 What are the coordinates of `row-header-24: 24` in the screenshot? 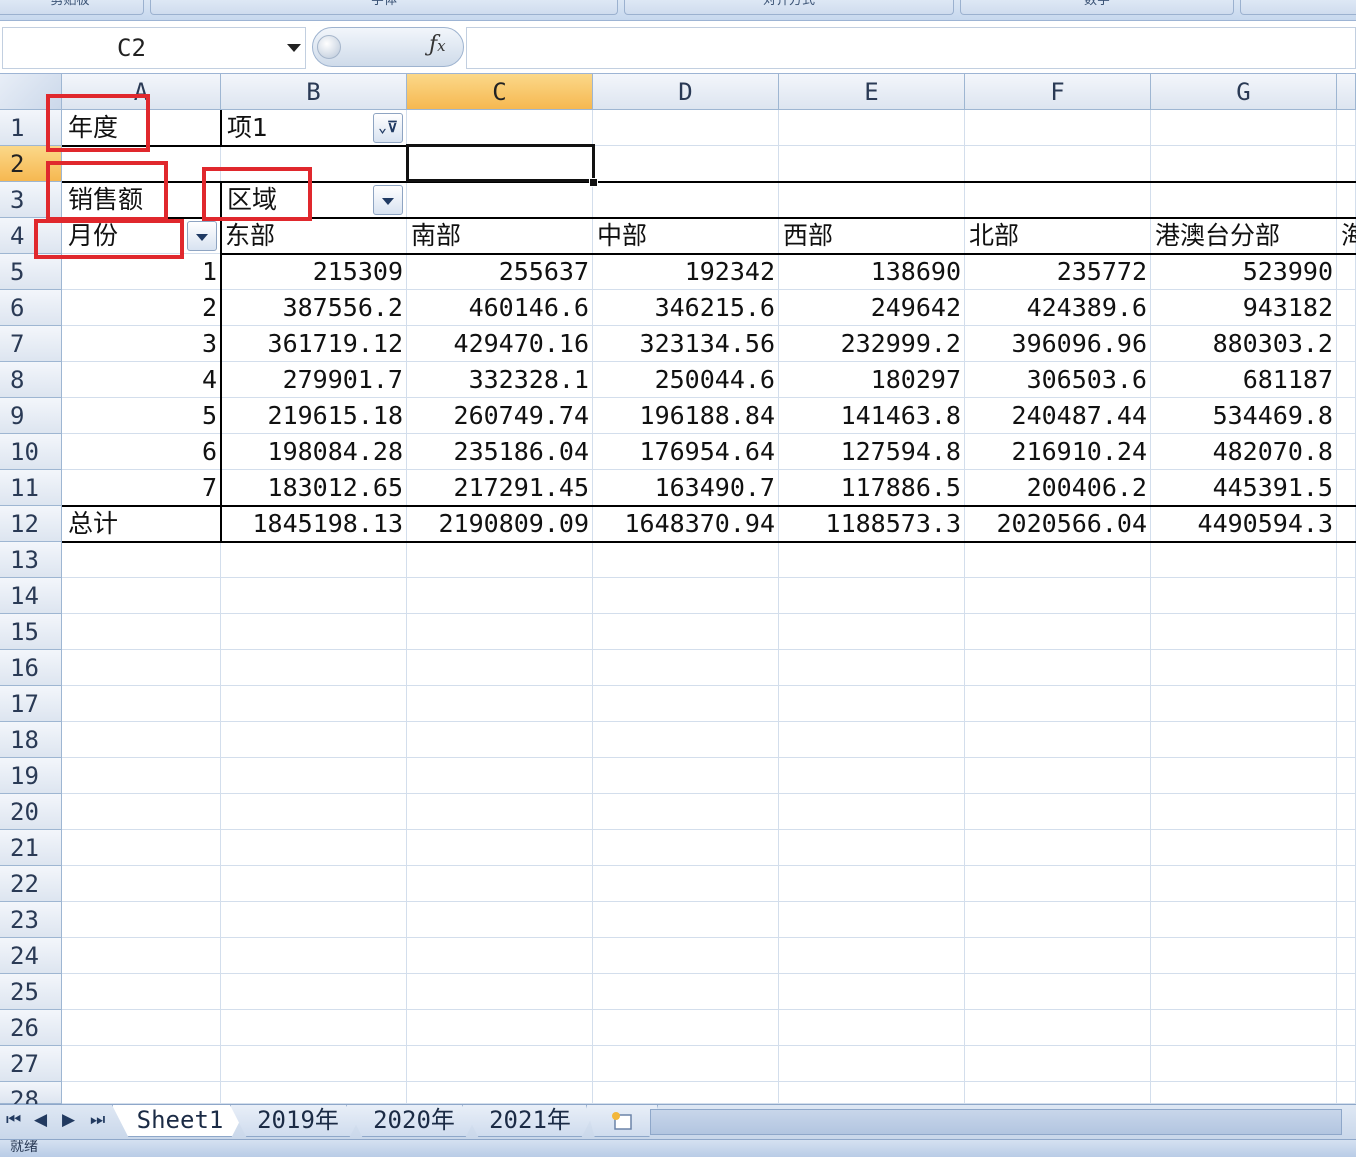 It's located at (31, 956).